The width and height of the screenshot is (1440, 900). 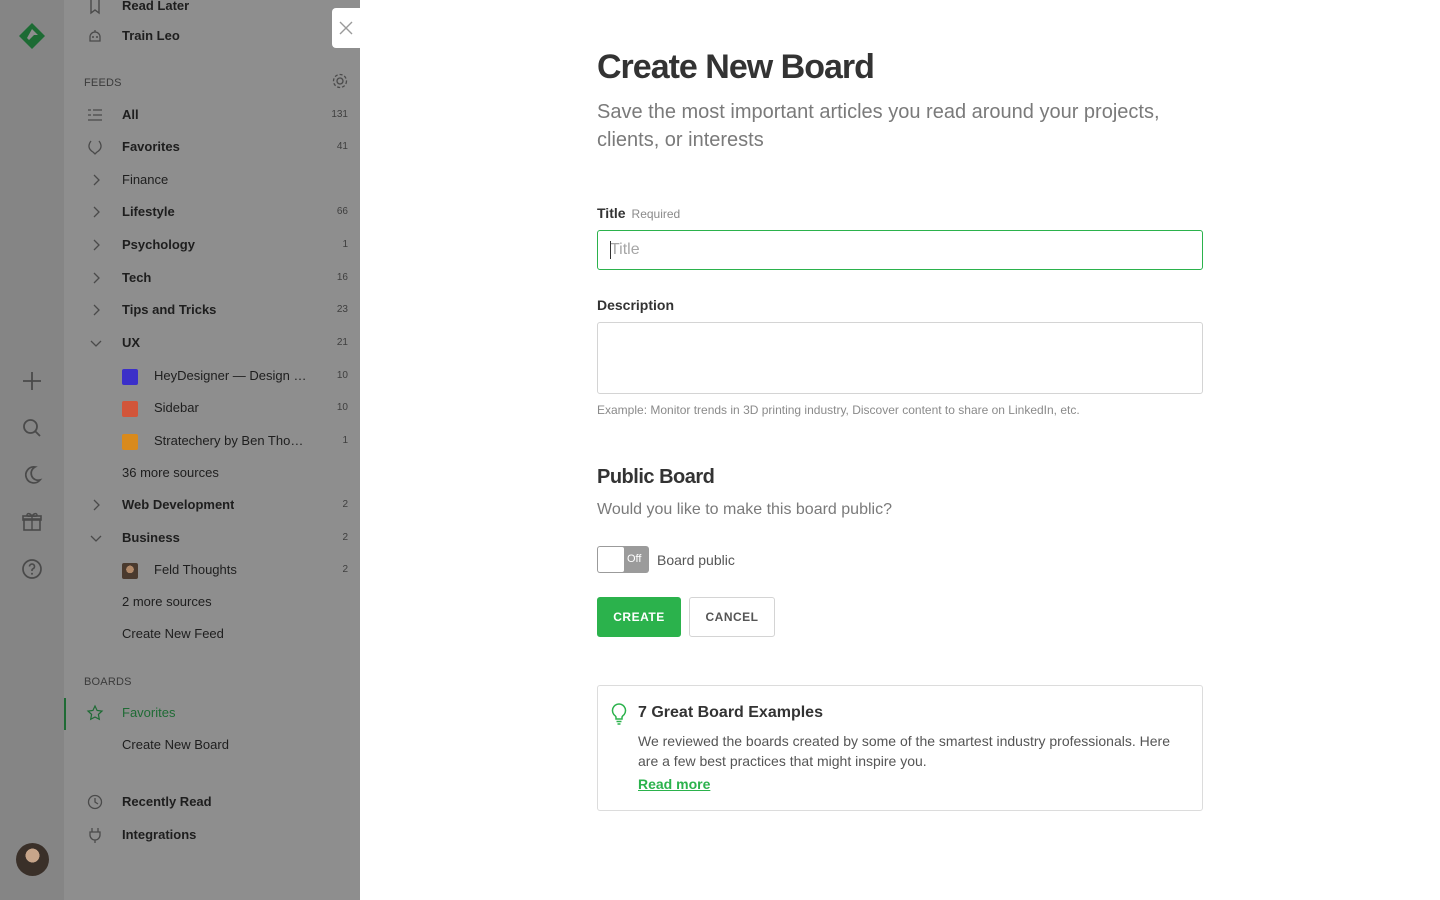 I want to click on toggle-knob, so click(x=611, y=559).